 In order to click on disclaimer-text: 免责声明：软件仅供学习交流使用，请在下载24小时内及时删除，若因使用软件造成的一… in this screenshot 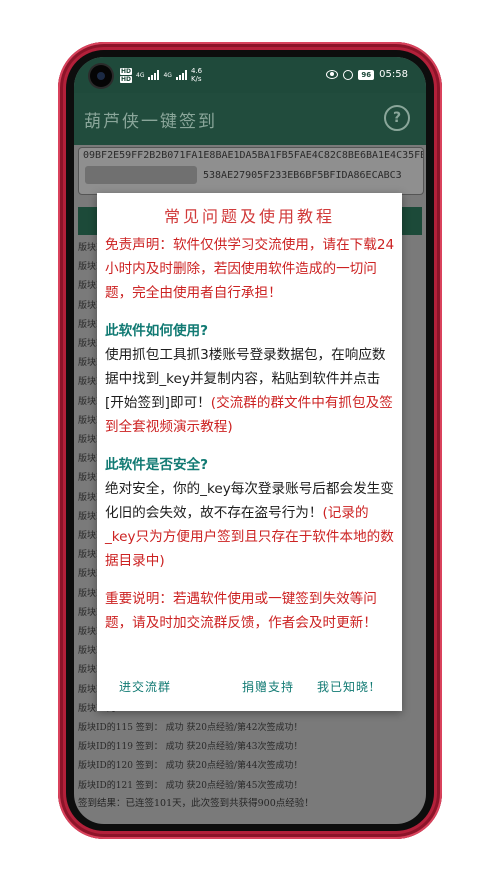, I will do `click(250, 269)`.